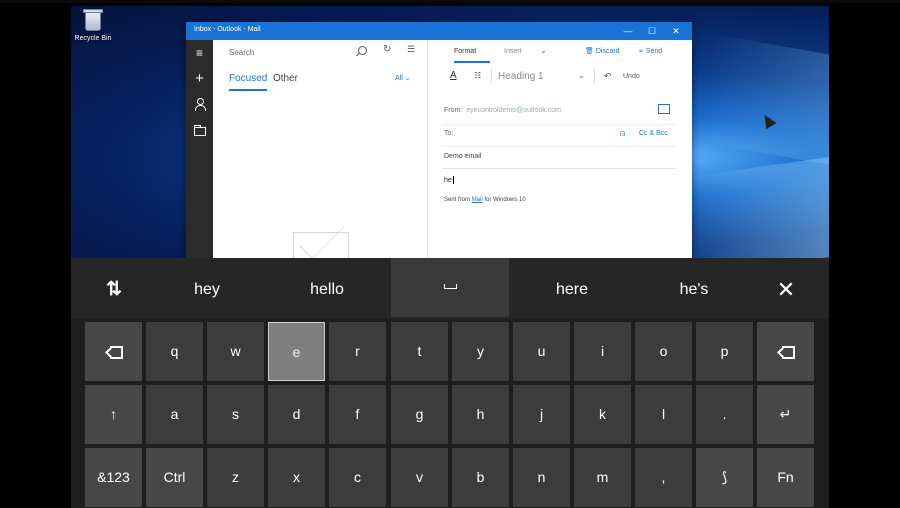 This screenshot has height=508, width=900. What do you see at coordinates (724, 351) in the screenshot?
I see `key-p: p` at bounding box center [724, 351].